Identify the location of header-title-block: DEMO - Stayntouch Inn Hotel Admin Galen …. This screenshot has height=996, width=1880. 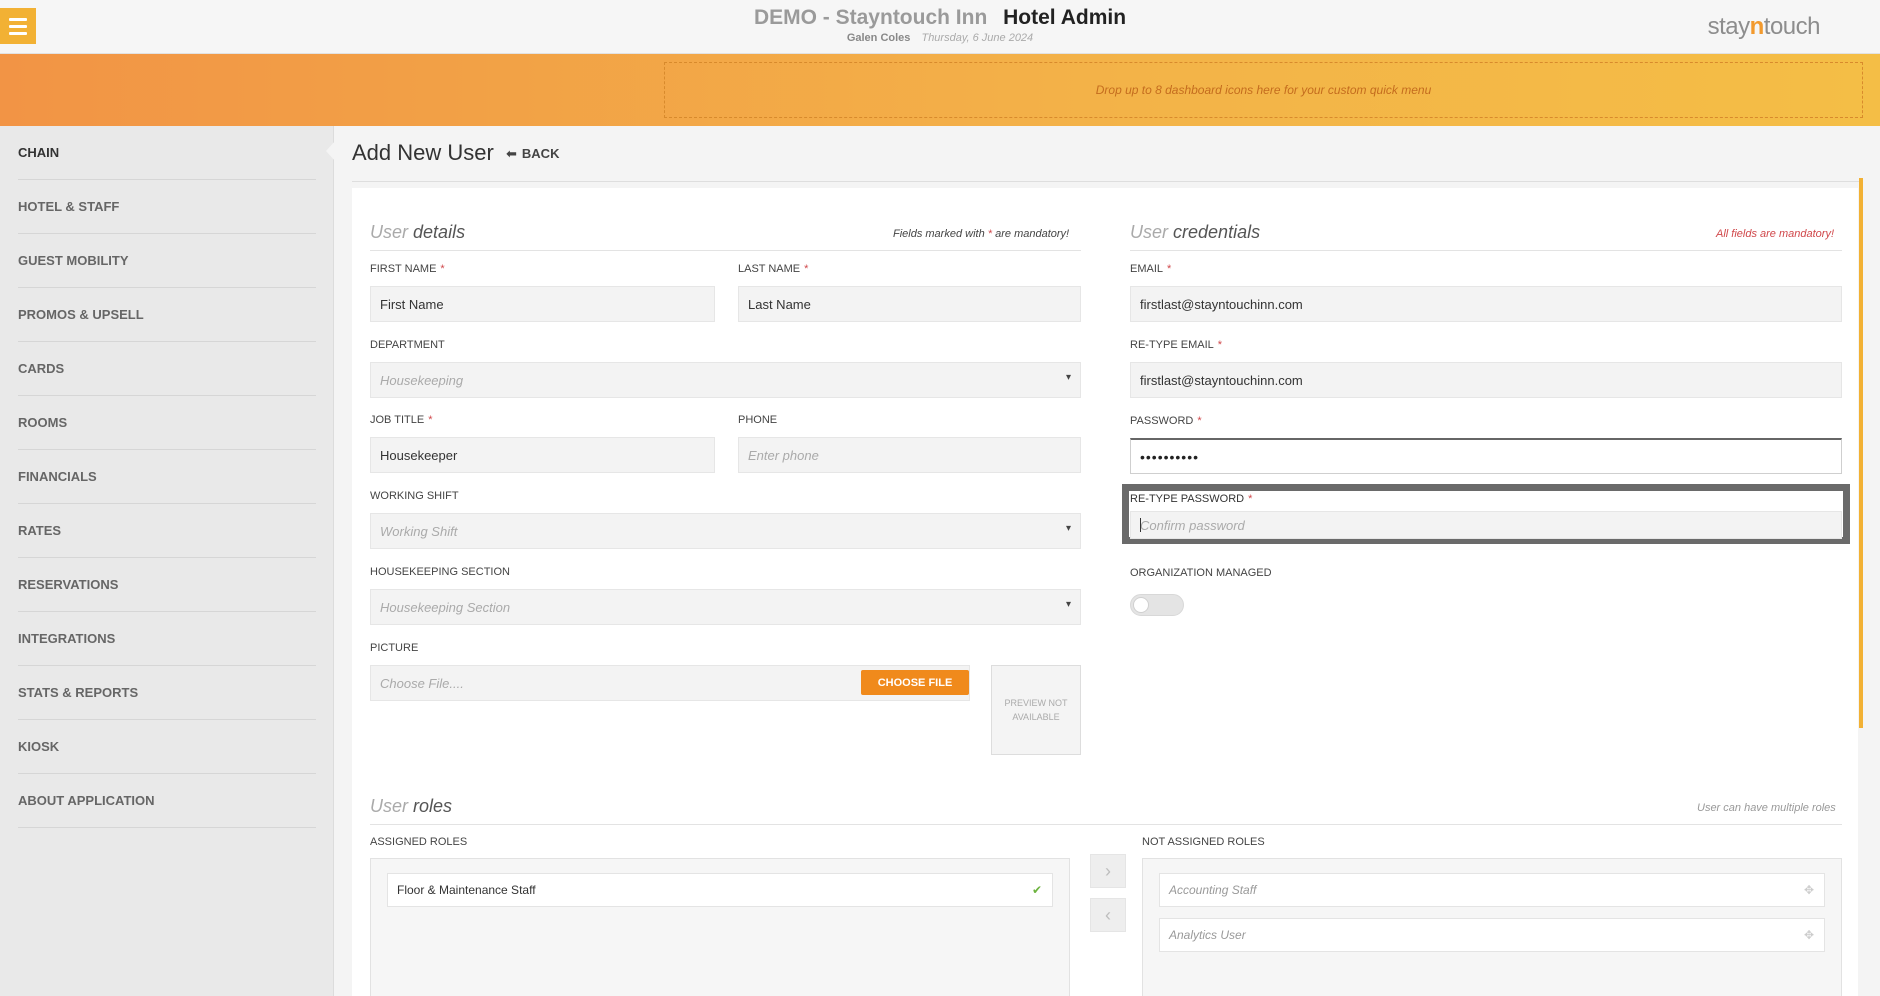
(940, 25).